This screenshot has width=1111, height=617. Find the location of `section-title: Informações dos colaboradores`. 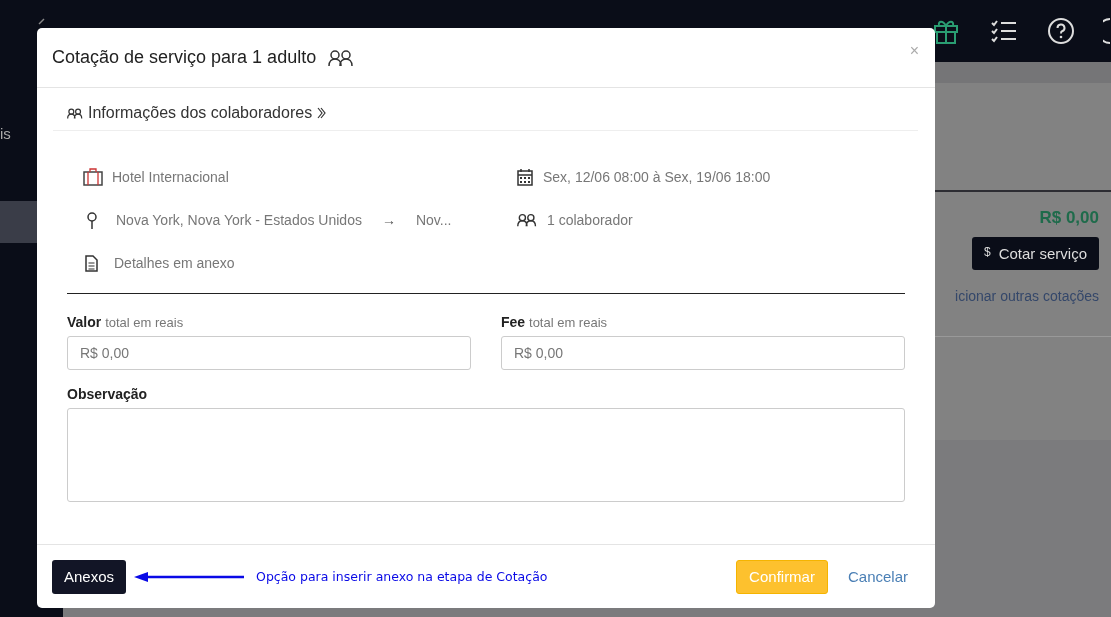

section-title: Informações dos colaboradores is located at coordinates (200, 113).